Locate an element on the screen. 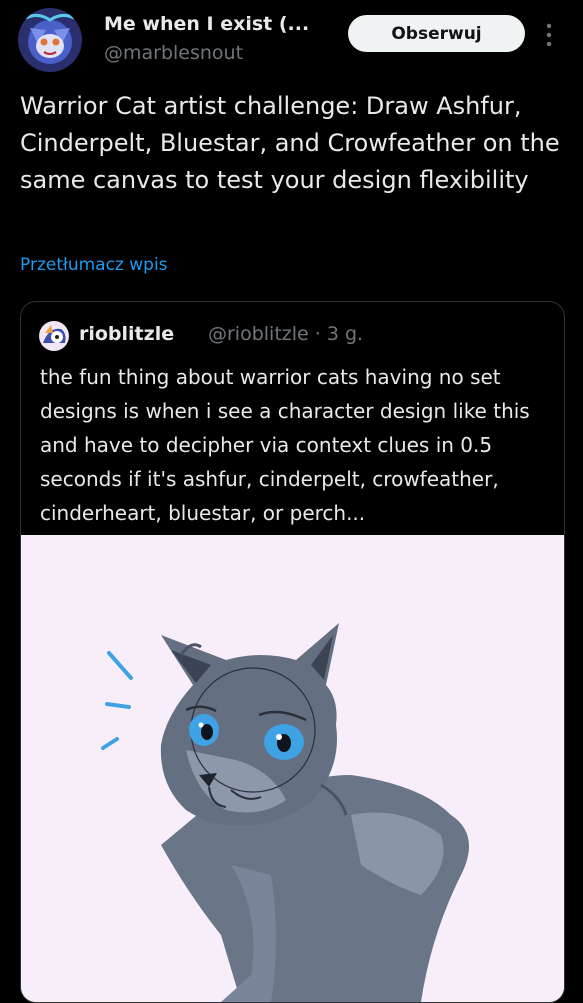  more-vertical-icon is located at coordinates (549, 35).